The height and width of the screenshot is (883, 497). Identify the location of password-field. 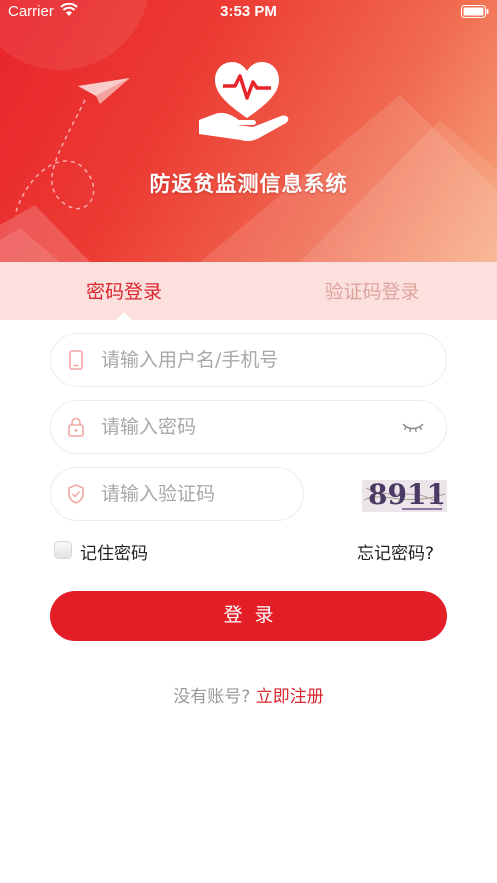
(248, 427).